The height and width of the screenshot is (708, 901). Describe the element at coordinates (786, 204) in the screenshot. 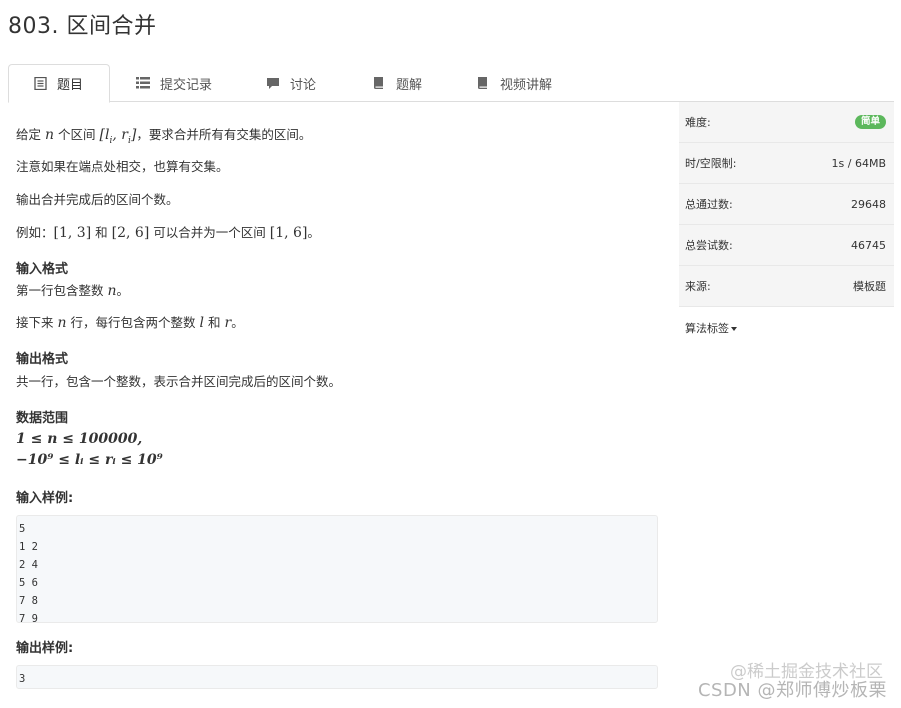

I see `accepted-row: 总通过数: 29648` at that location.